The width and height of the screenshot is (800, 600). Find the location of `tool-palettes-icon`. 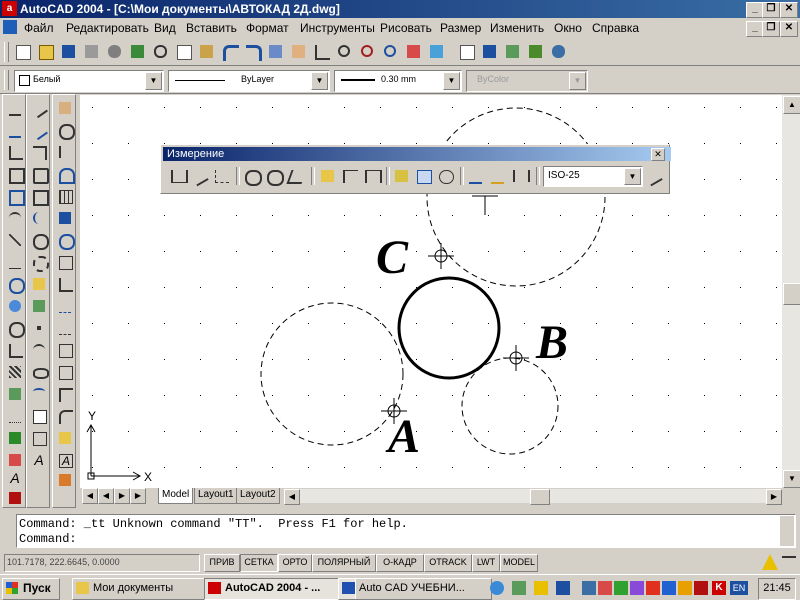

tool-palettes-icon is located at coordinates (467, 52).